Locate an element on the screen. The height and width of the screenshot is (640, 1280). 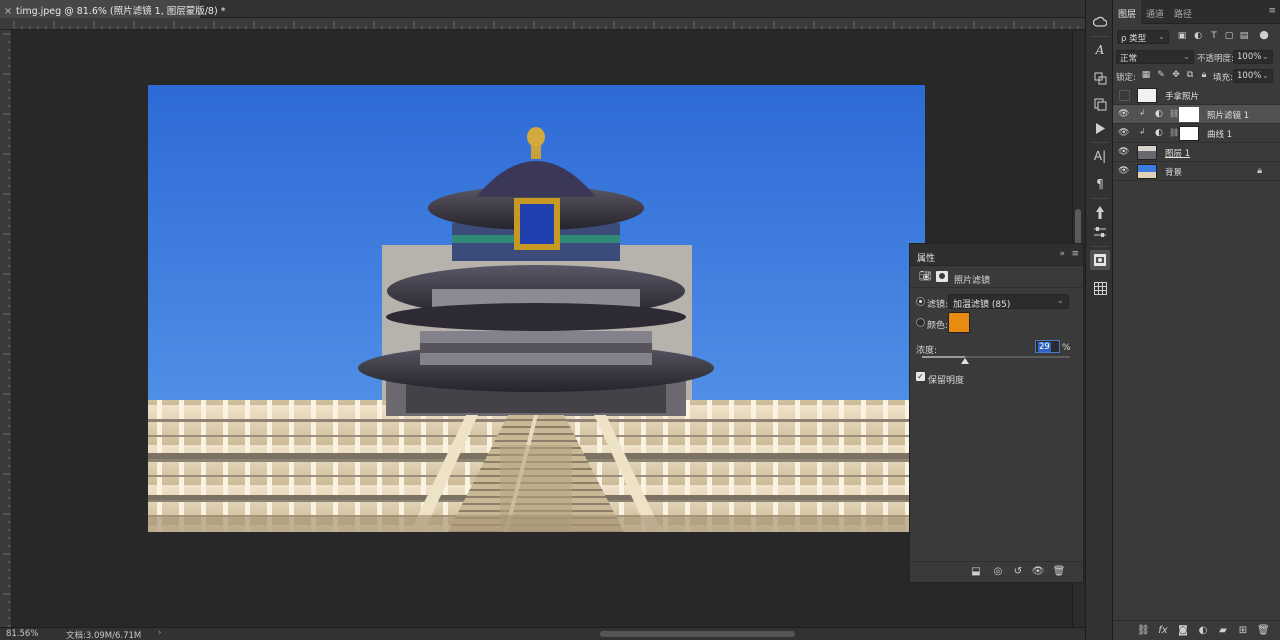
grid-icon is located at coordinates (1100, 288).